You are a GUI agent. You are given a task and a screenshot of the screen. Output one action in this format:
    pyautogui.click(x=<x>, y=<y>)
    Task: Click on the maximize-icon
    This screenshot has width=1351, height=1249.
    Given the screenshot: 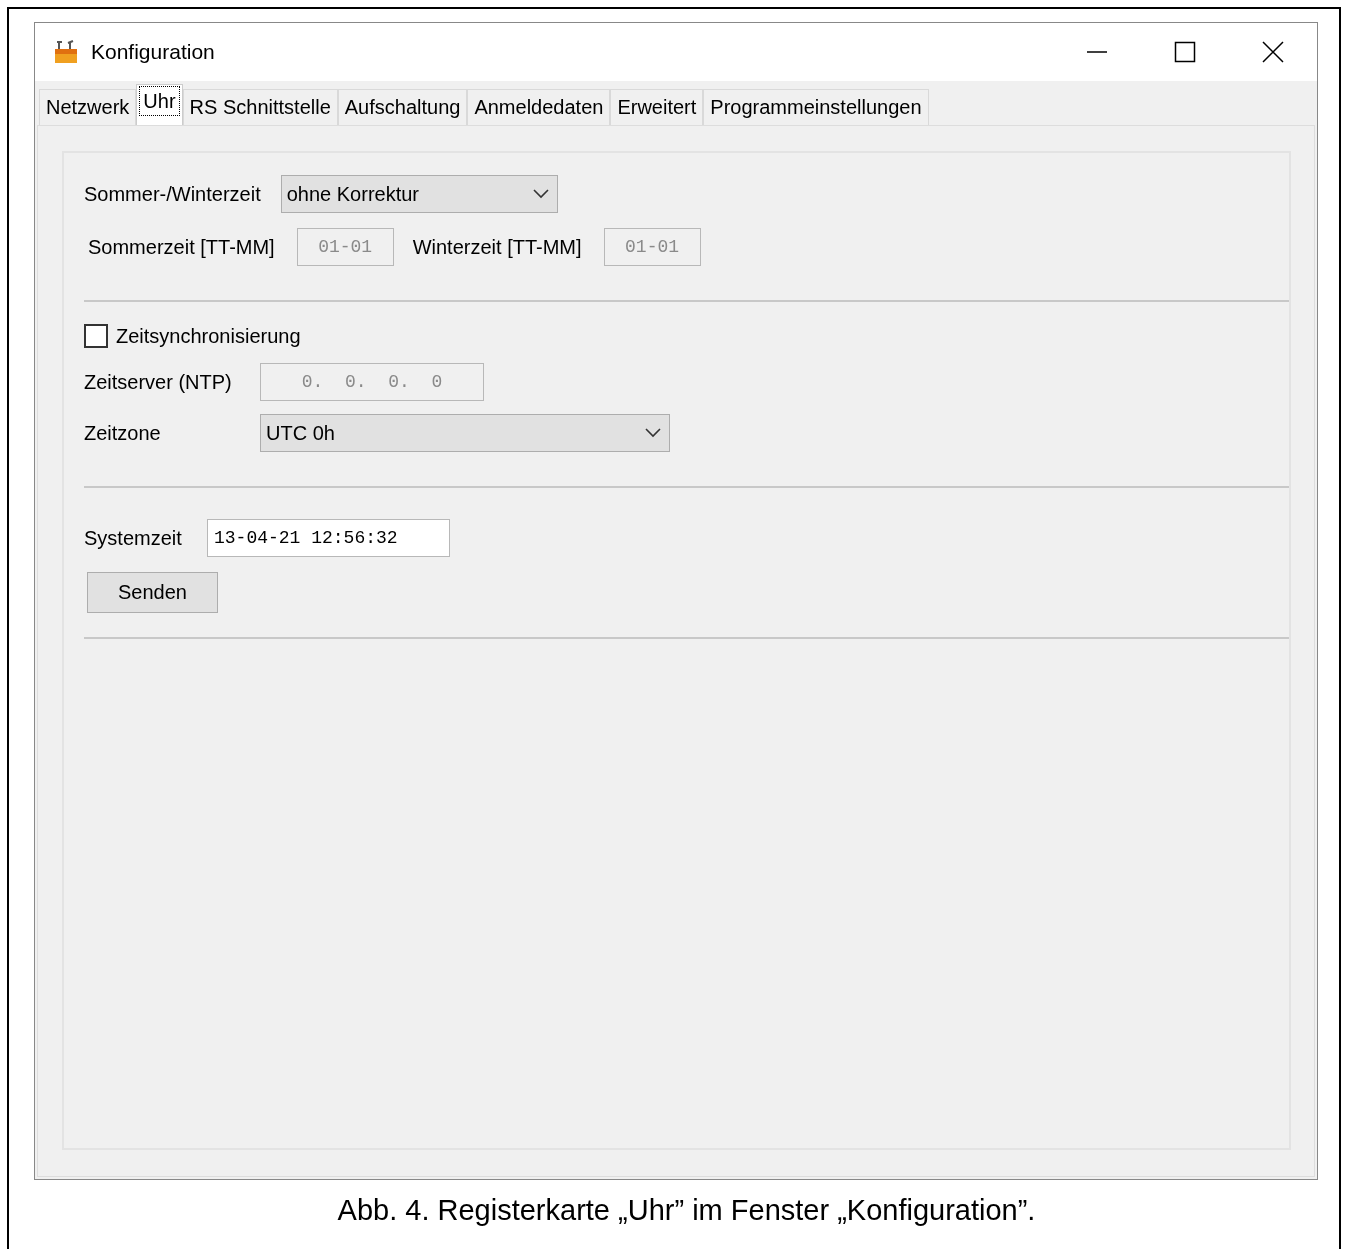 What is the action you would take?
    pyautogui.click(x=1185, y=52)
    